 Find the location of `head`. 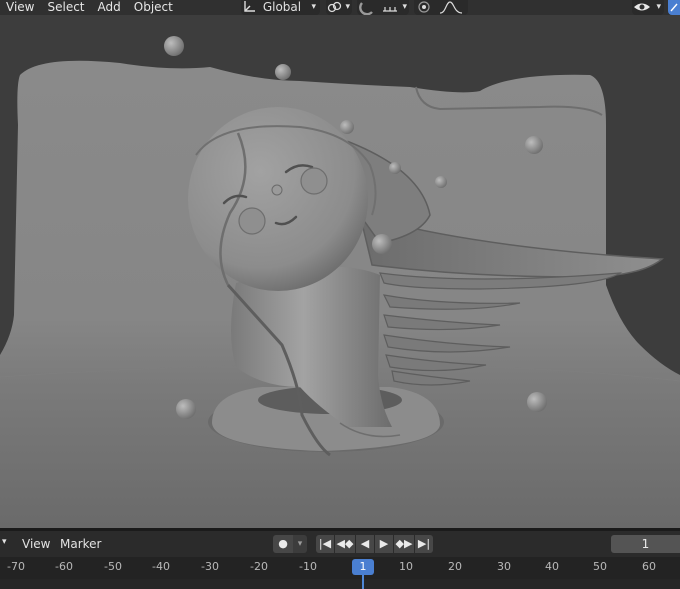

head is located at coordinates (278, 199).